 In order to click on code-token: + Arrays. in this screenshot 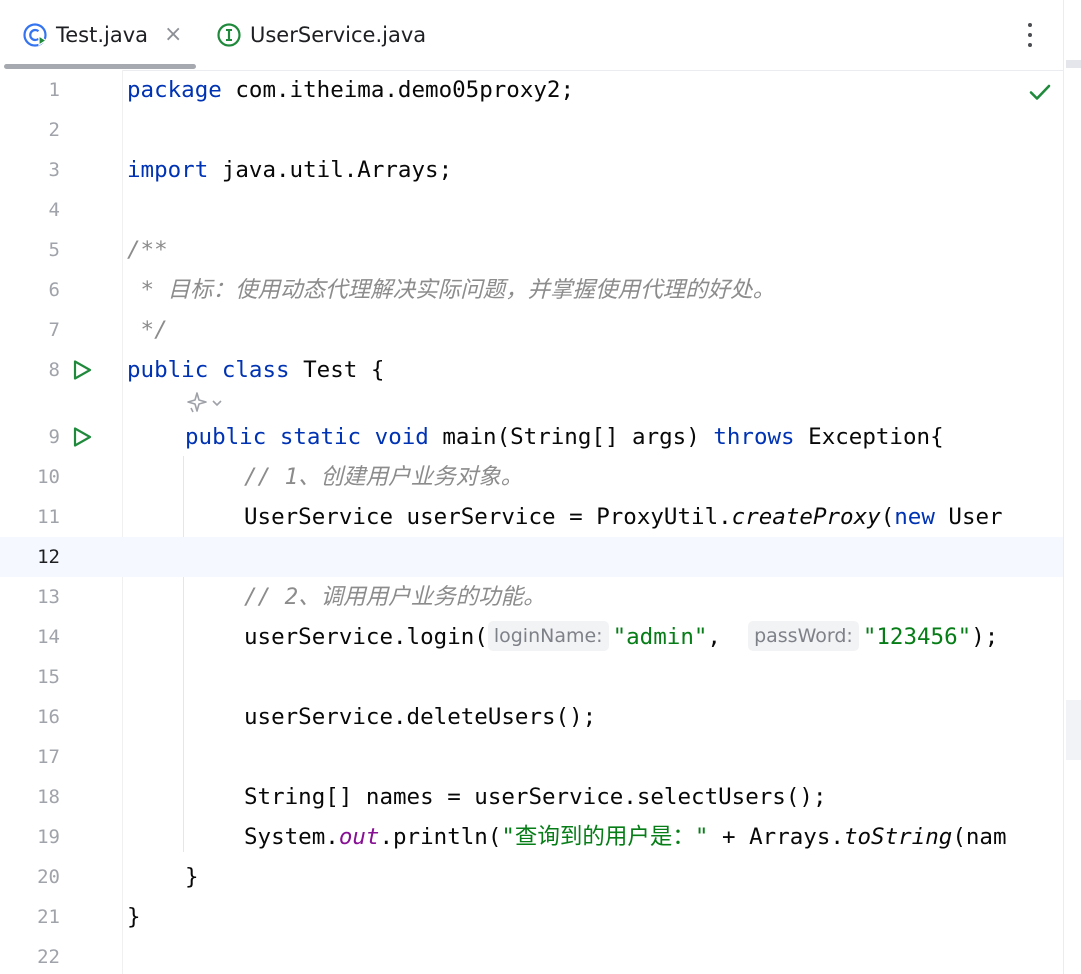, I will do `click(776, 837)`.